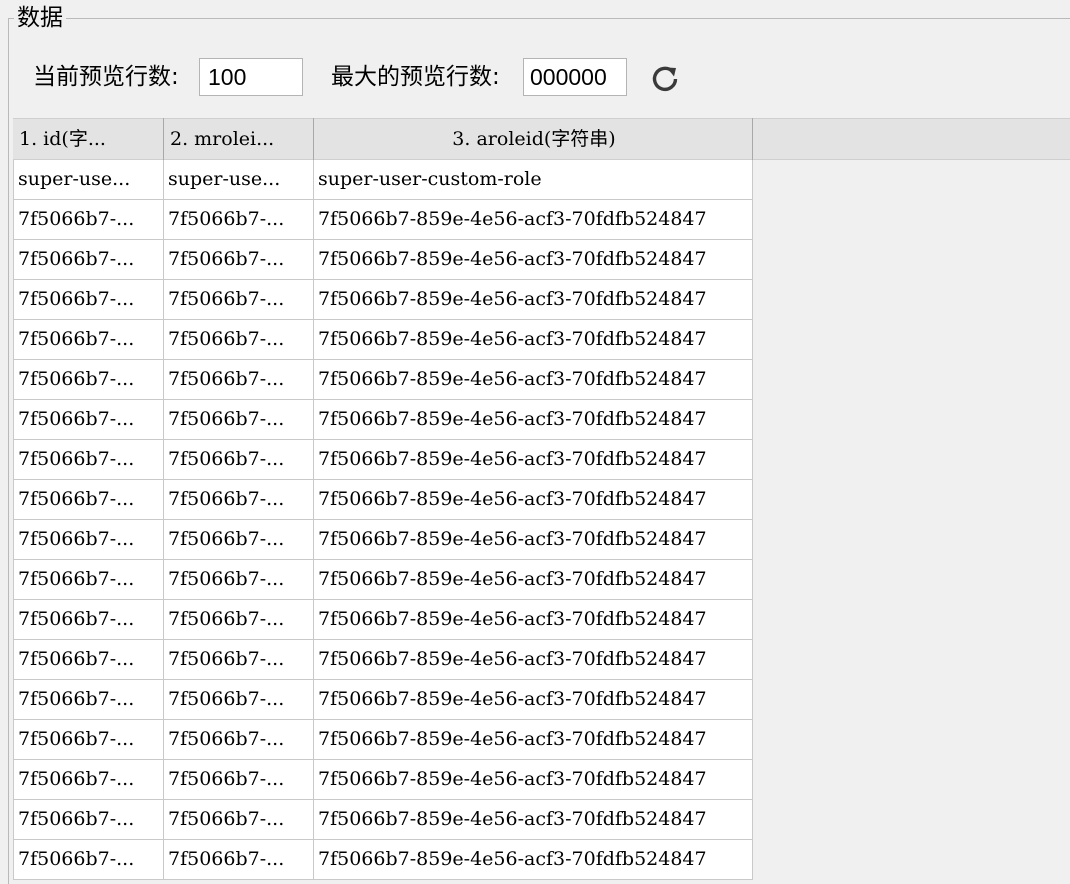 This screenshot has width=1070, height=884. I want to click on current-preview-rows-input: 100, so click(251, 77).